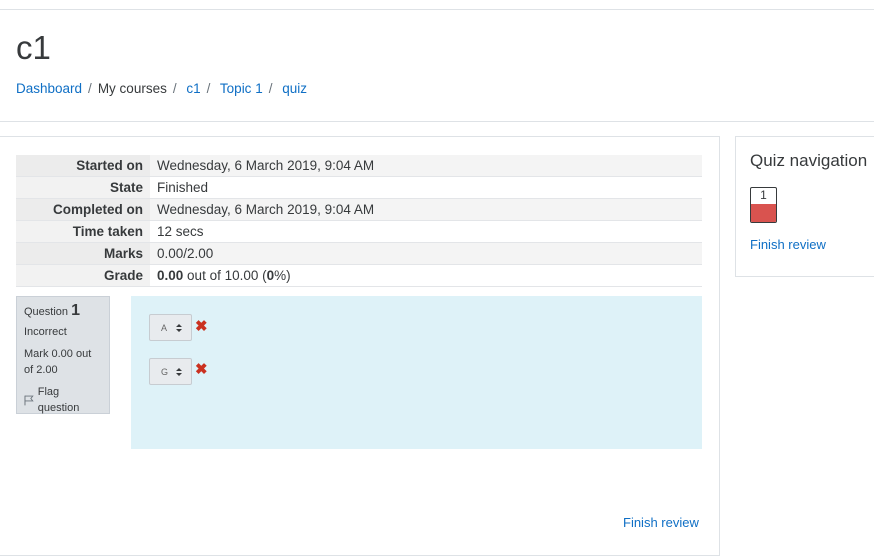 Image resolution: width=874 pixels, height=556 pixels. What do you see at coordinates (282, 275) in the screenshot?
I see `grade-percent-sign: %)` at bounding box center [282, 275].